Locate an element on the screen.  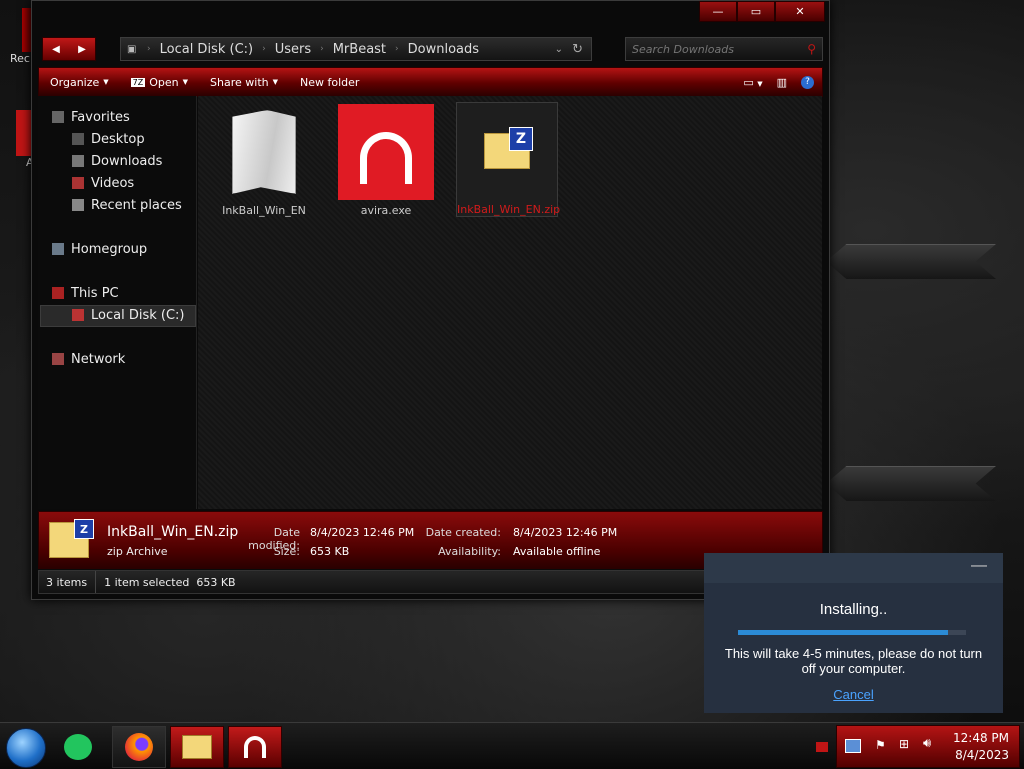
sidebar-item-this-pc: This PC is located at coordinates (85, 293).